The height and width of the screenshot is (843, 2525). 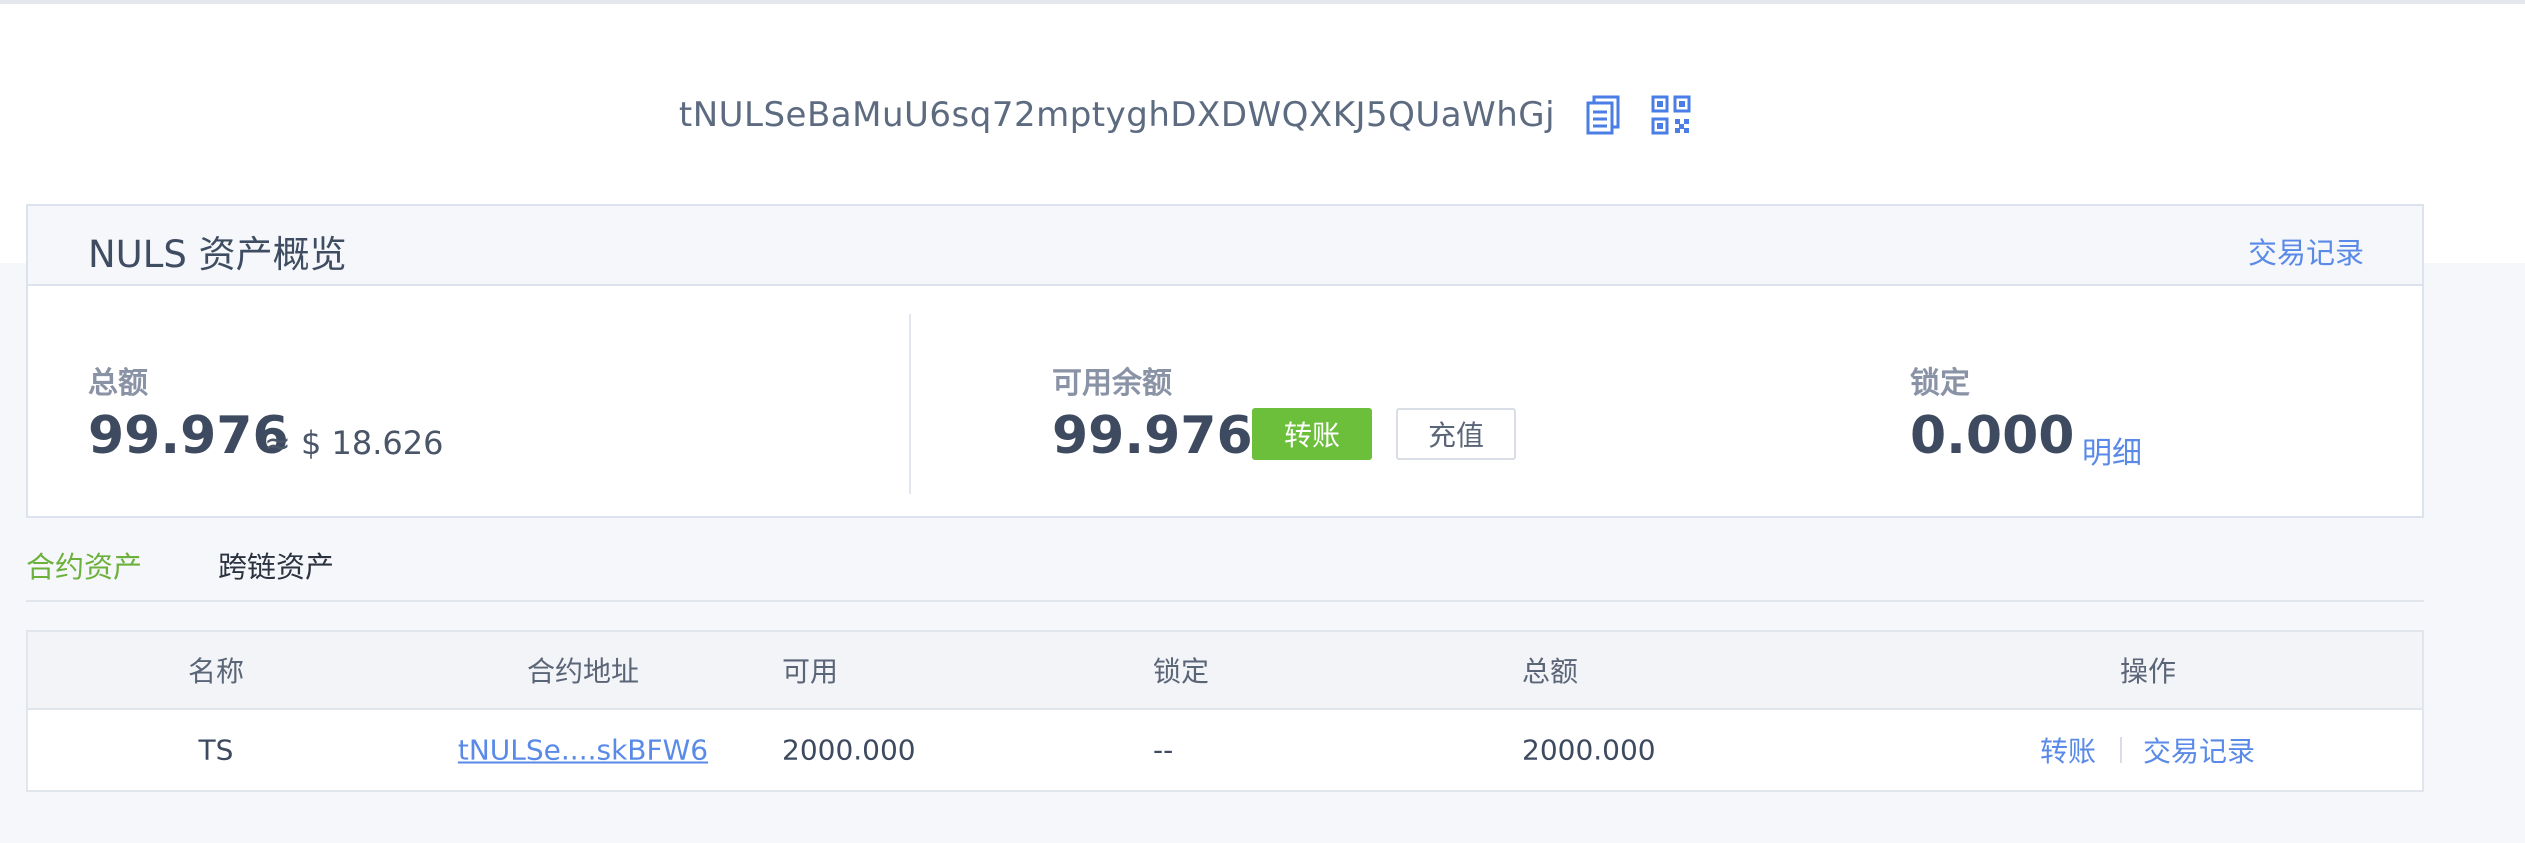 I want to click on row-transfer-link: 转账, so click(x=2068, y=750).